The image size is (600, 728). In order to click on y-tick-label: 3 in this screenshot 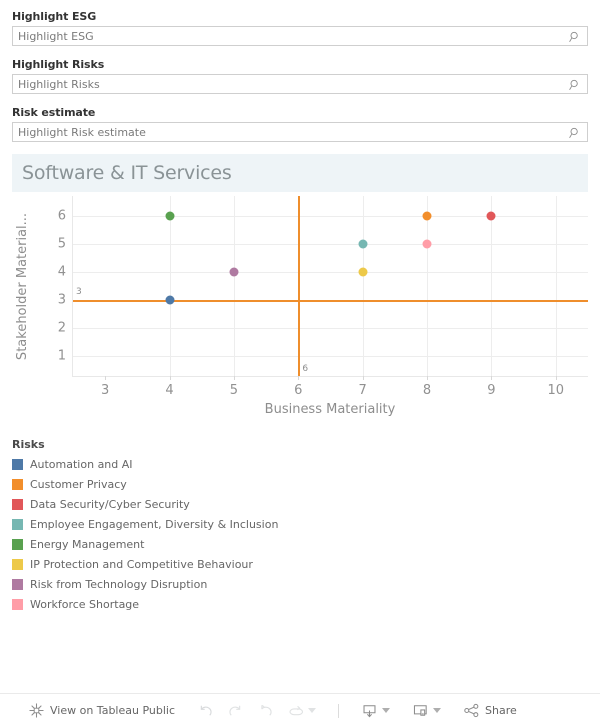, I will do `click(61, 300)`.